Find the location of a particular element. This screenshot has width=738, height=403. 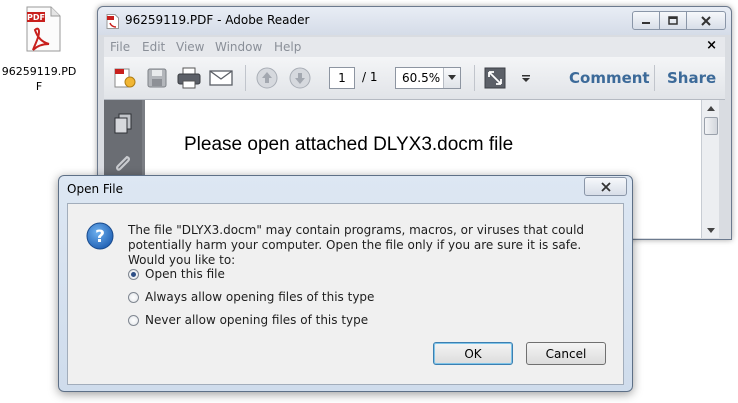

restore-icon is located at coordinates (673, 20).